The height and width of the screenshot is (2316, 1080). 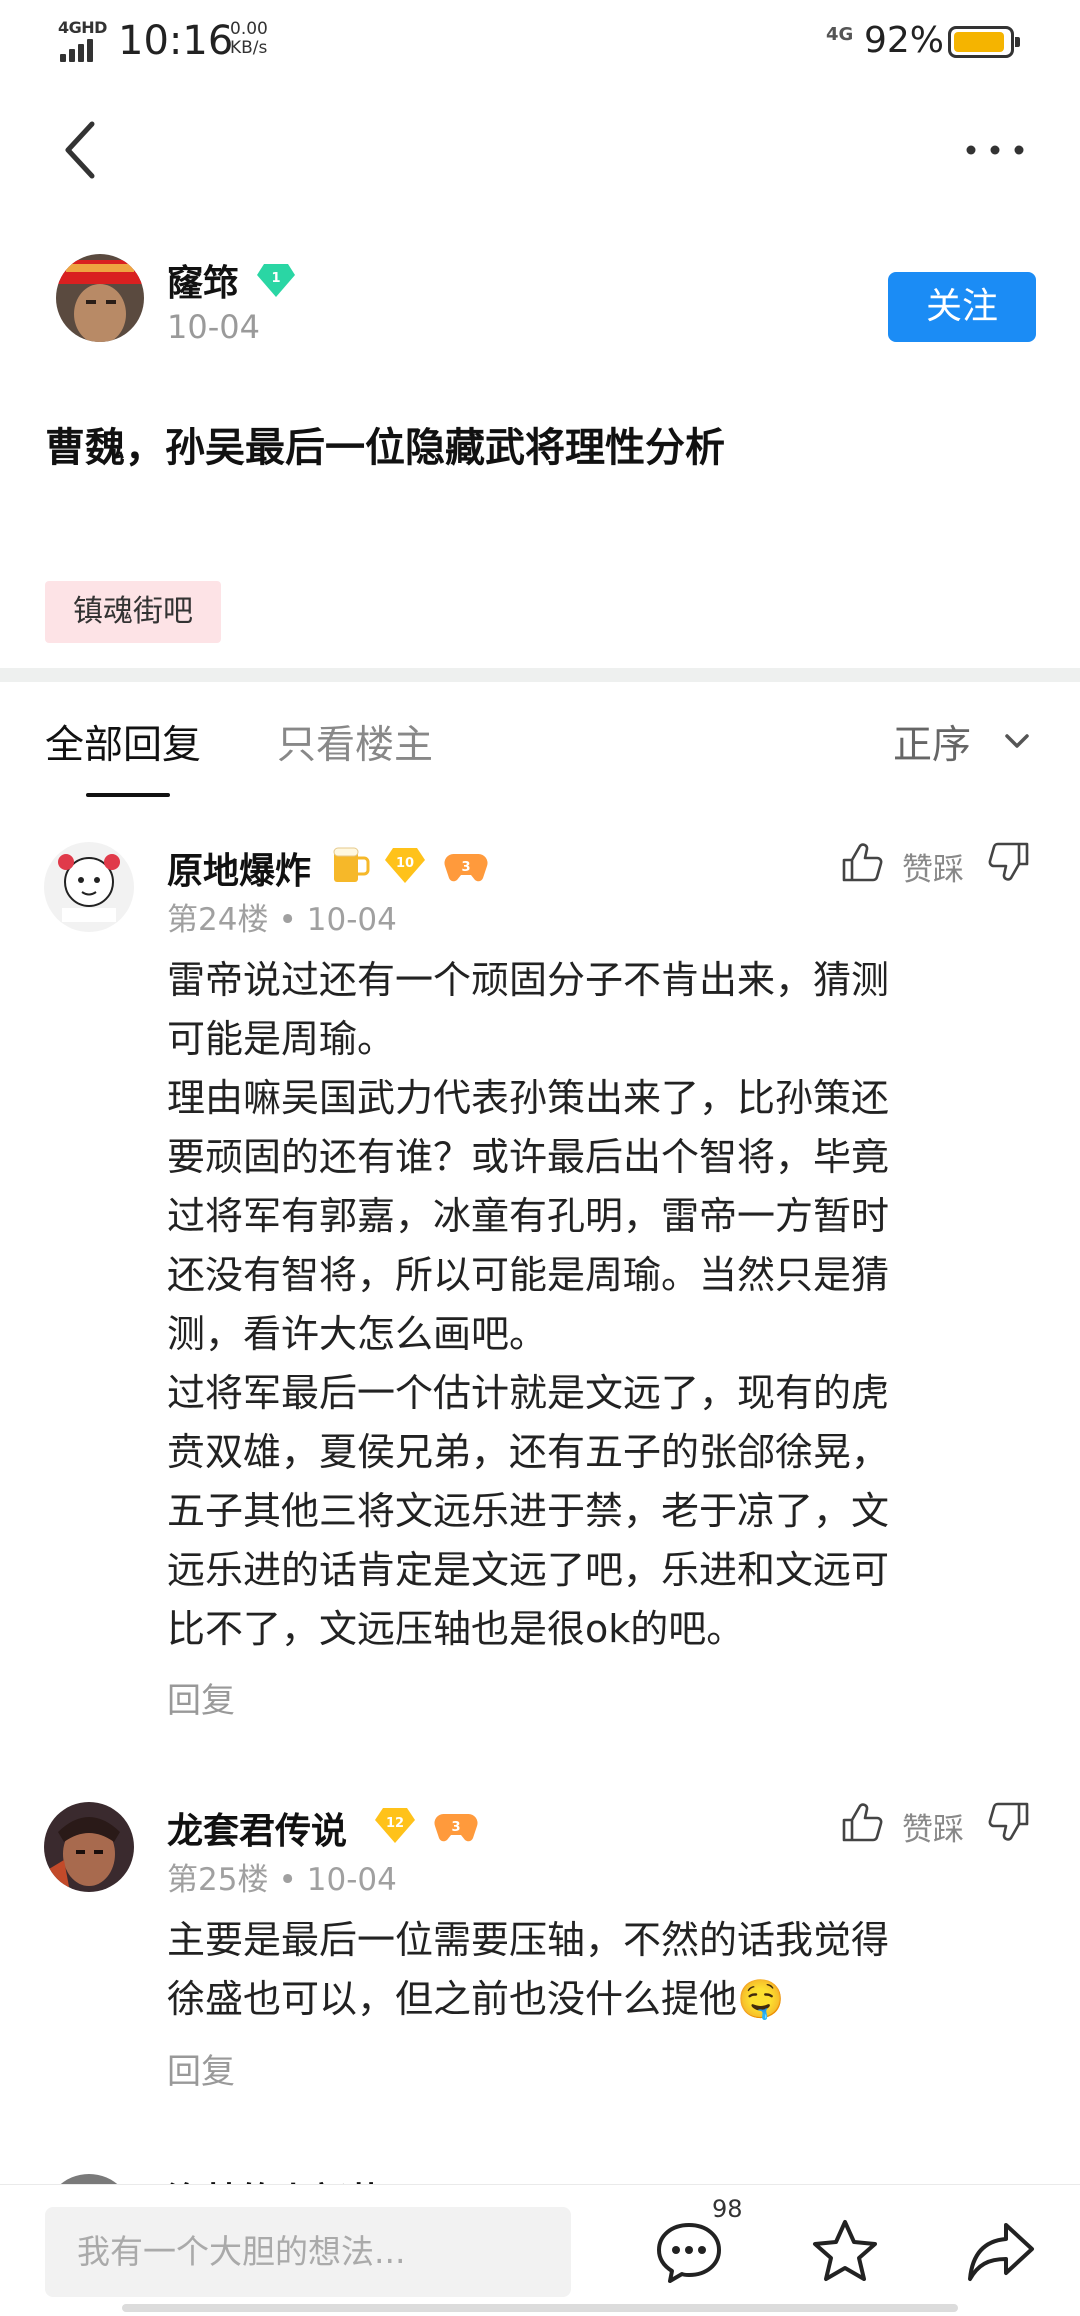 I want to click on comment-line: 徐盛也可以，但之前也没什么提他🤤, so click(x=592, y=1999).